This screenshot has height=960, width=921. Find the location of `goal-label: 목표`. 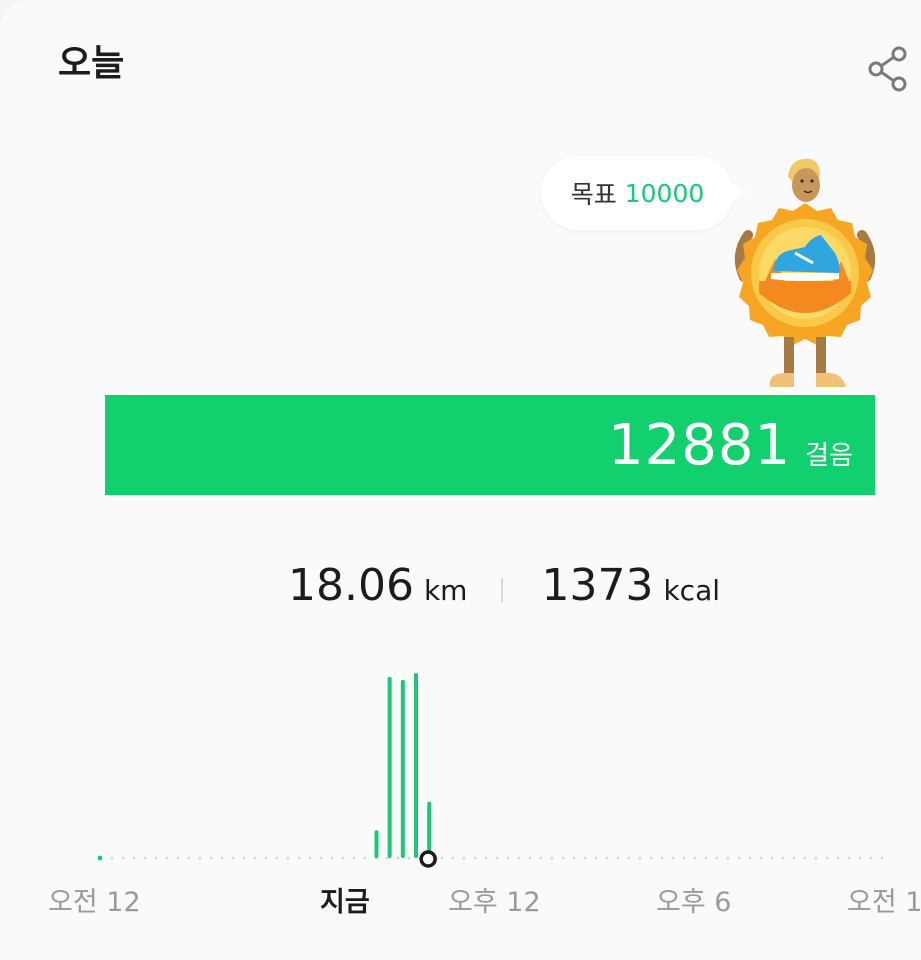

goal-label: 목표 is located at coordinates (593, 194).